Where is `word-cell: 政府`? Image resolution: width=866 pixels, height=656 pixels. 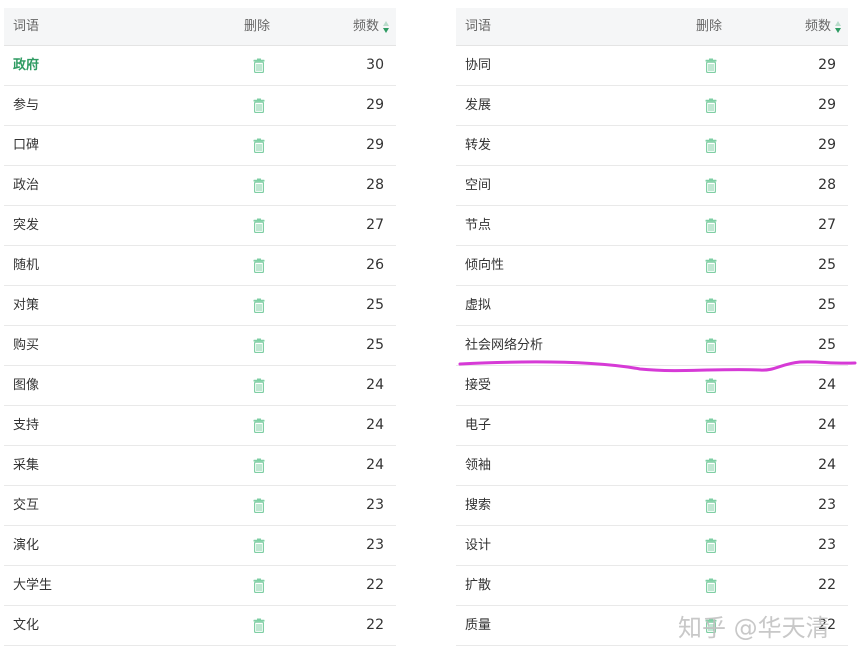 word-cell: 政府 is located at coordinates (26, 65).